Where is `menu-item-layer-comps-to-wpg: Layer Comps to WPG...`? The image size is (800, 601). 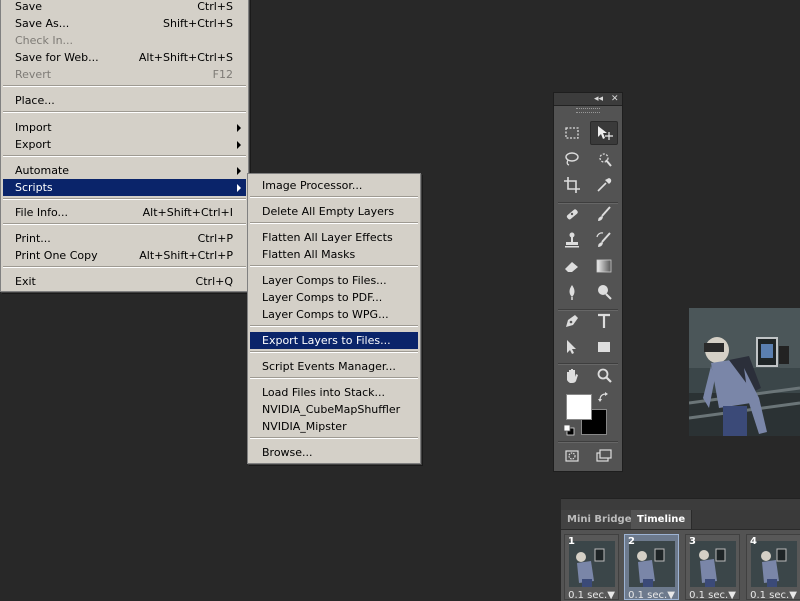 menu-item-layer-comps-to-wpg: Layer Comps to WPG... is located at coordinates (334, 314).